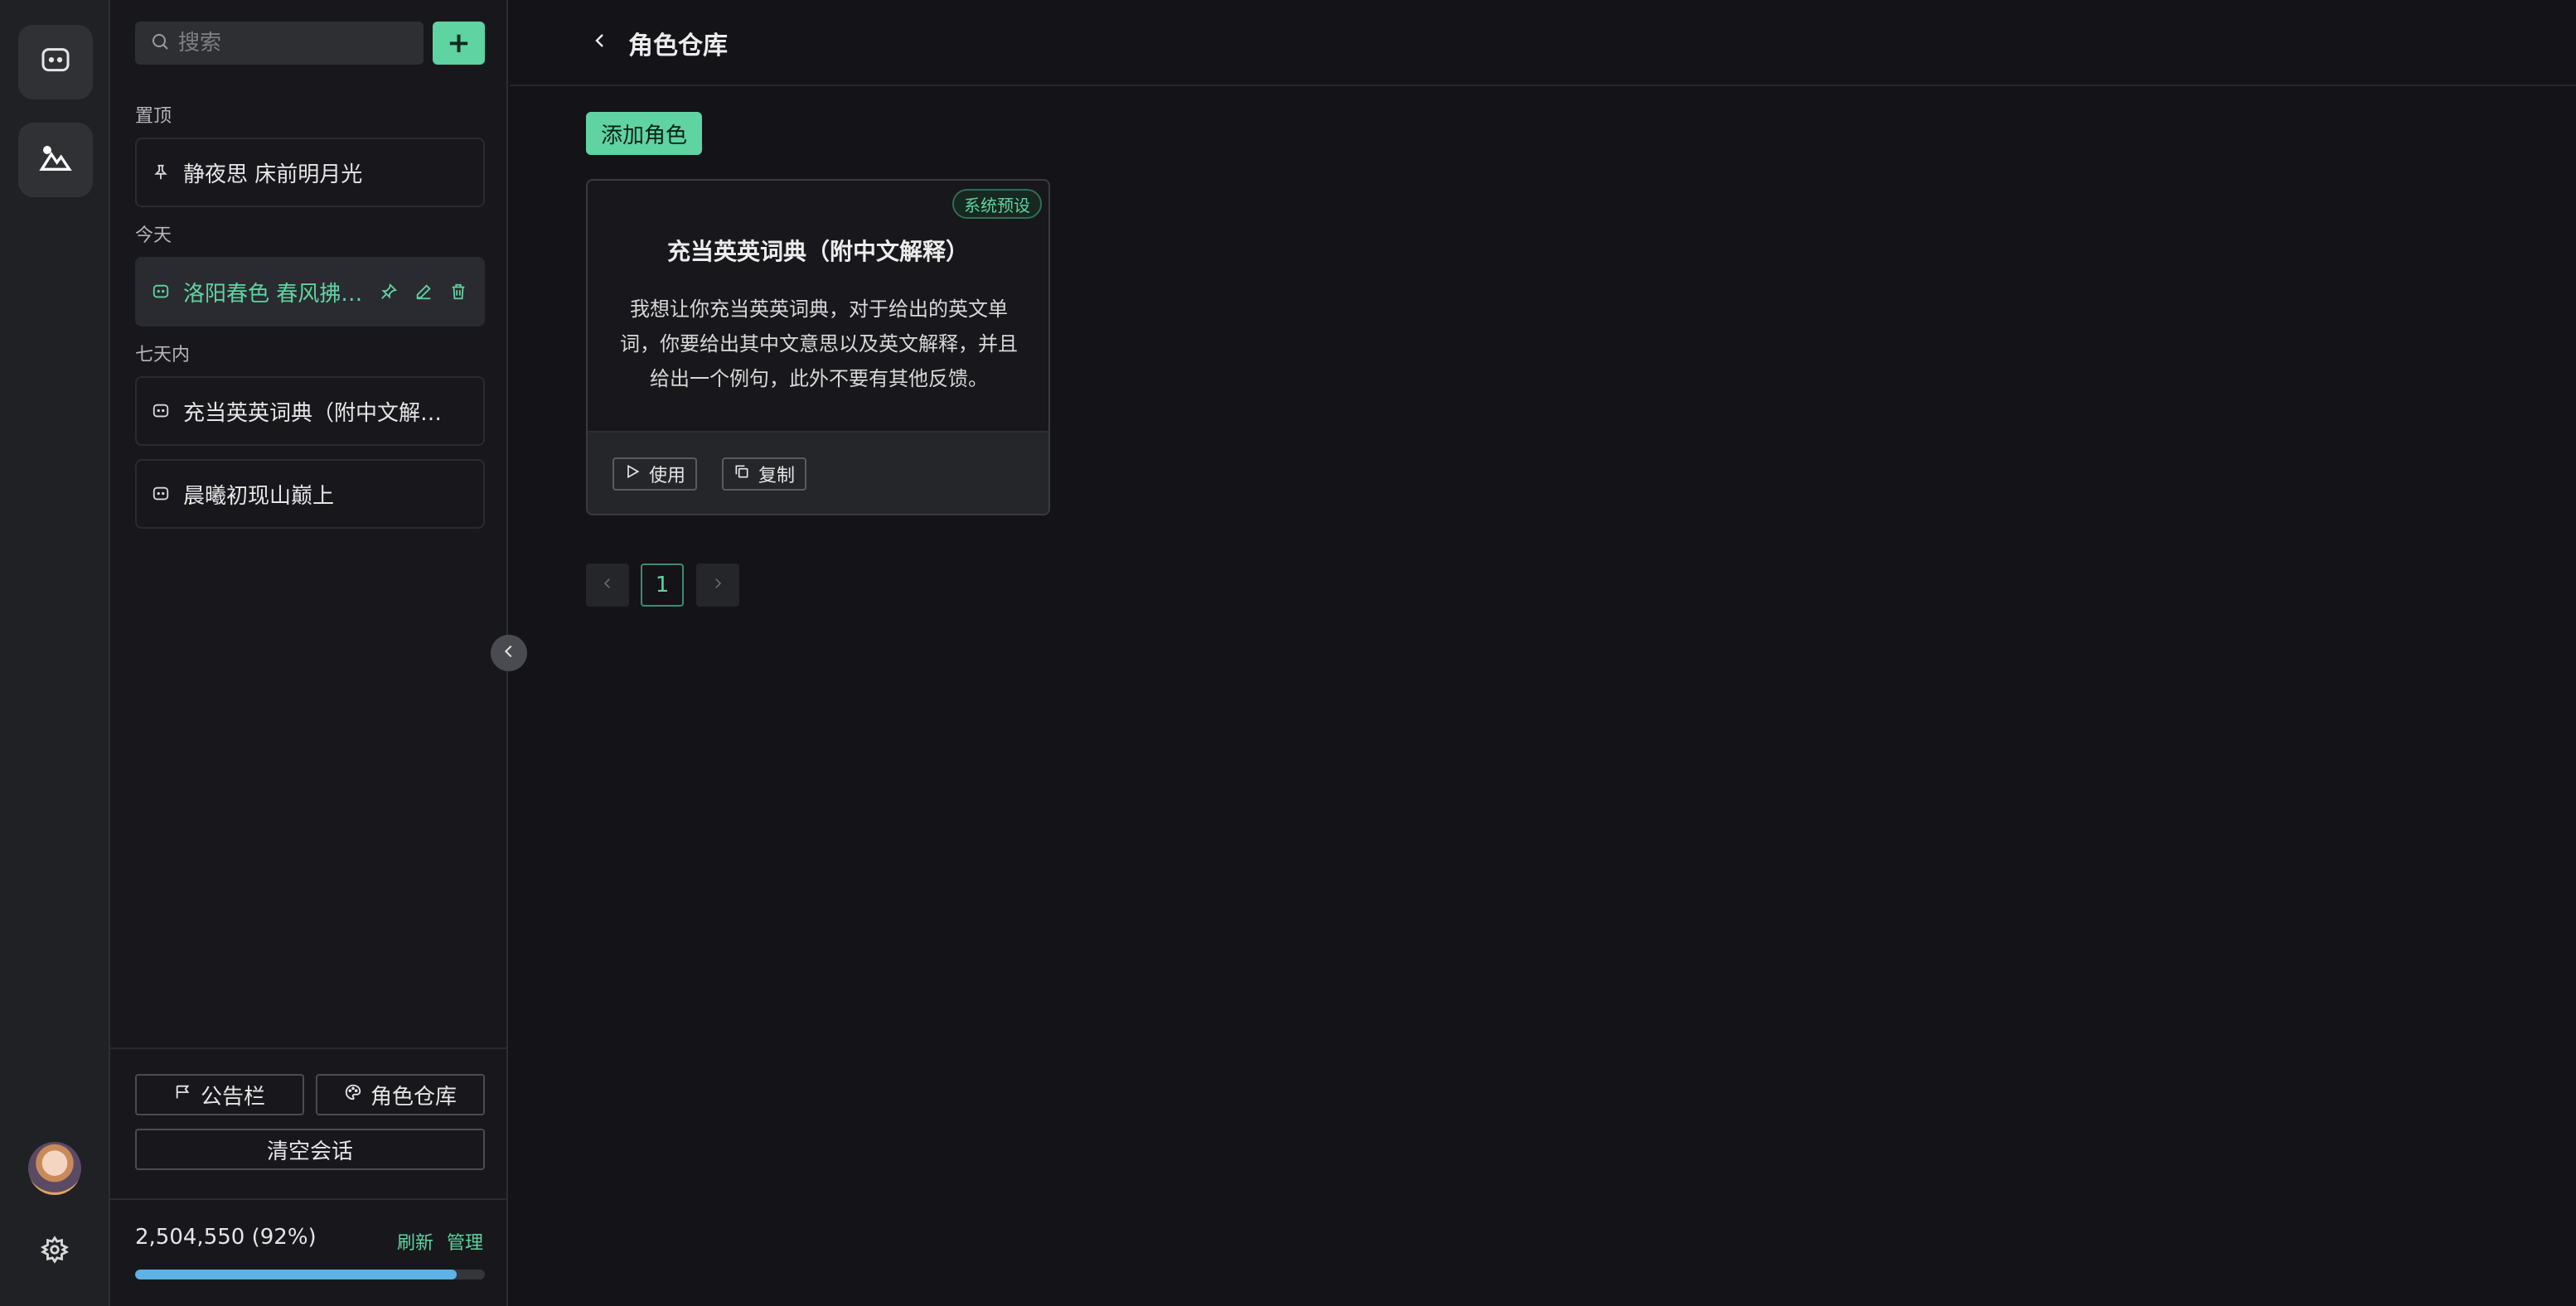  I want to click on search-box, so click(279, 43).